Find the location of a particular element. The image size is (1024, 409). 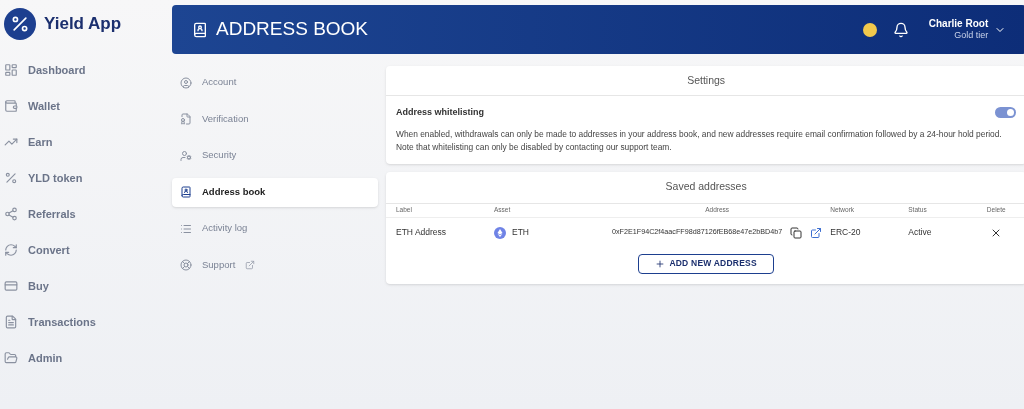

list-icon is located at coordinates (186, 228).